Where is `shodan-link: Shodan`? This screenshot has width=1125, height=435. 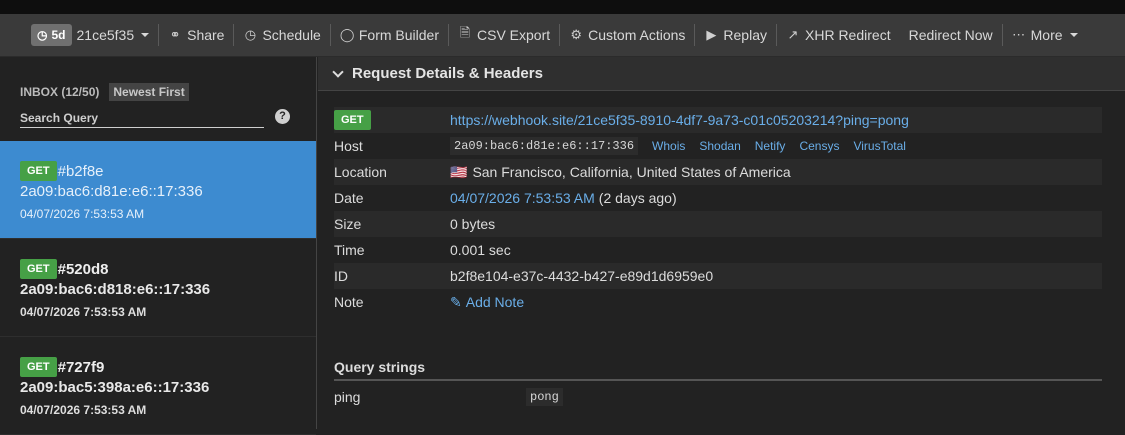 shodan-link: Shodan is located at coordinates (719, 146).